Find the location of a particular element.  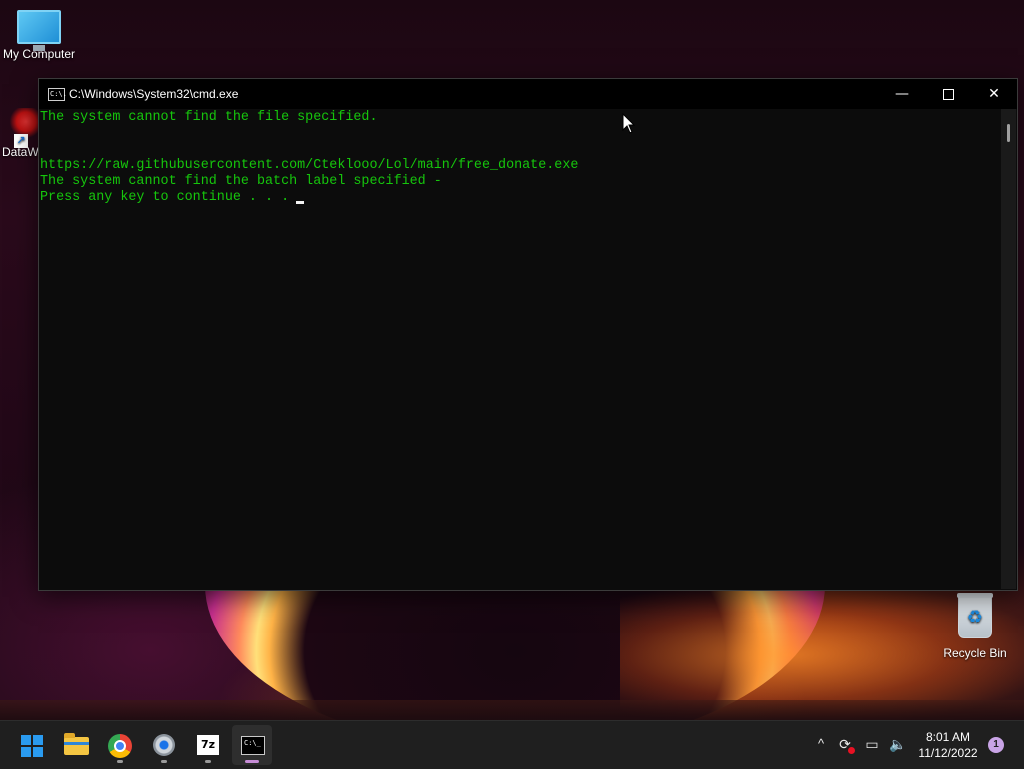

taskbar-file-explorer is located at coordinates (76, 745).